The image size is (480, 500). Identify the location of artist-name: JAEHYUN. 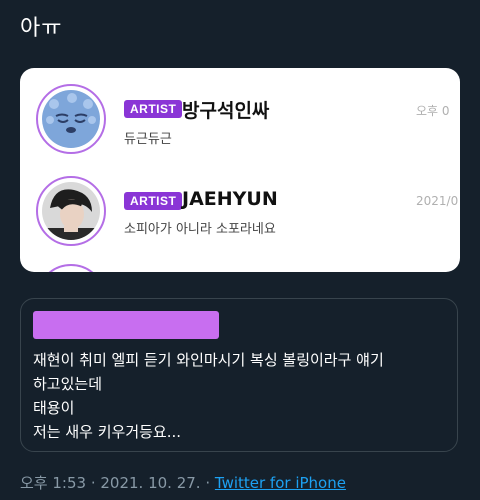
(230, 199).